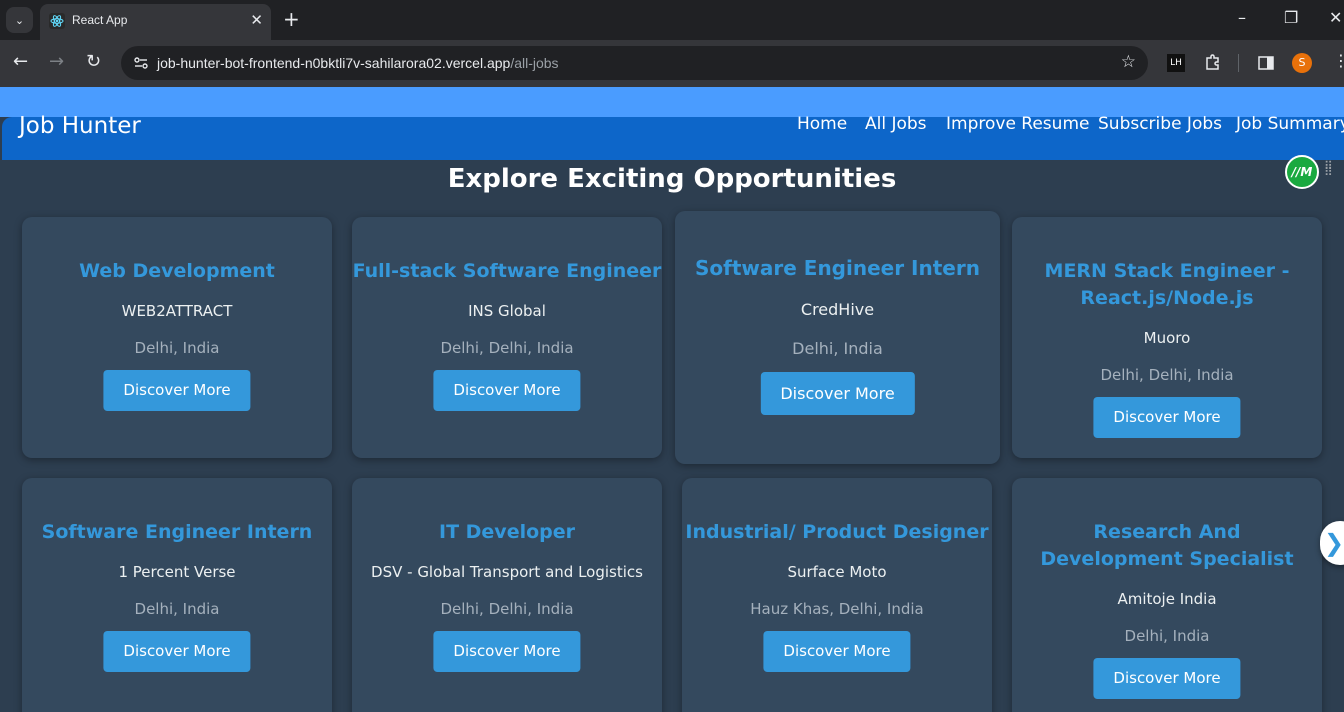 The image size is (1344, 712). Describe the element at coordinates (534, 63) in the screenshot. I see `url-path: /all-jobs` at that location.